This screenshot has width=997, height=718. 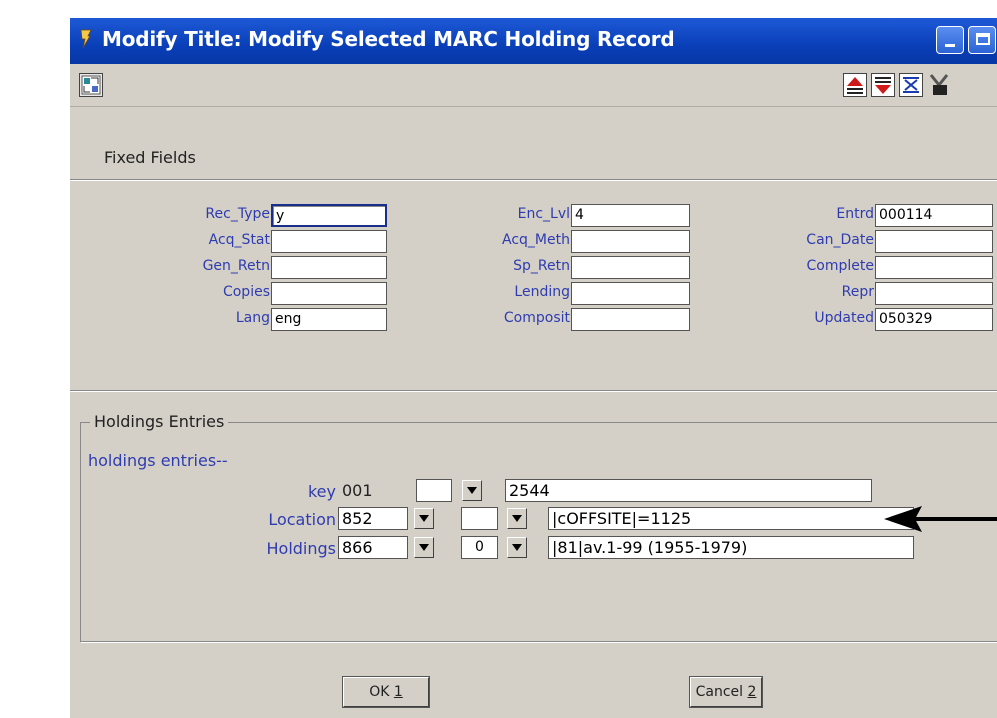 I want to click on location-tag-dropdown, so click(x=424, y=518).